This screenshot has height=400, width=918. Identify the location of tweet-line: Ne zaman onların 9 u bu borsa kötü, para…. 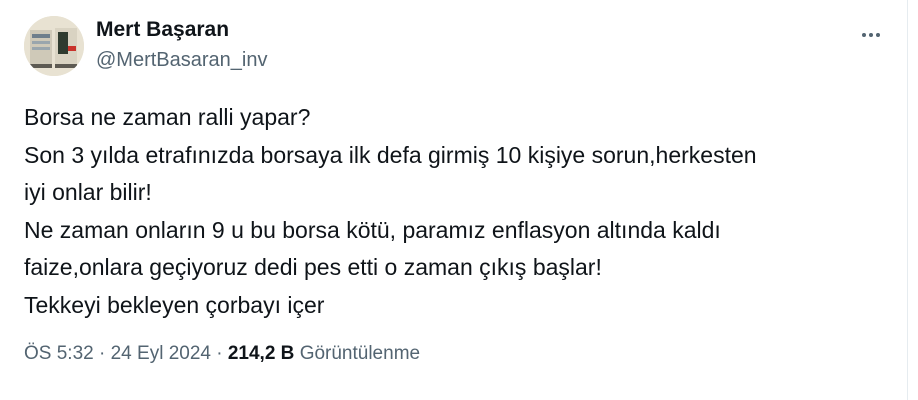
(372, 229).